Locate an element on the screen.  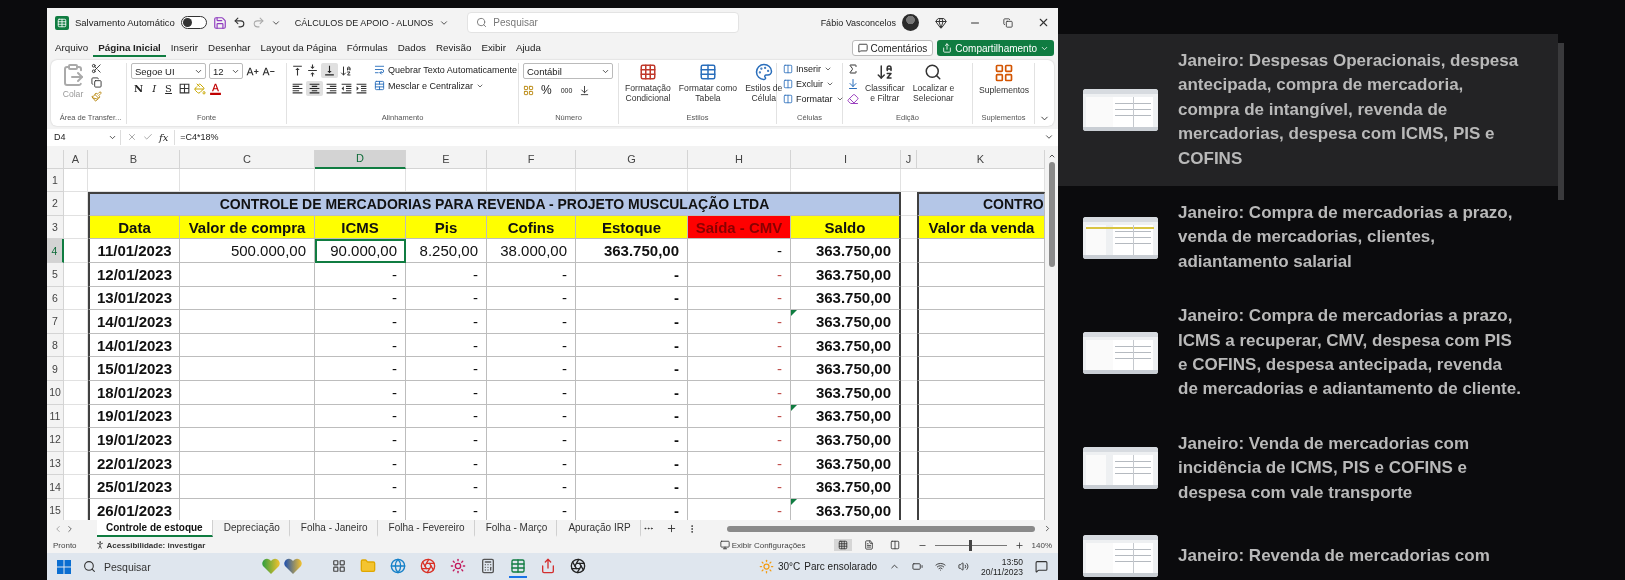
monitor-icon is located at coordinates (724, 545).